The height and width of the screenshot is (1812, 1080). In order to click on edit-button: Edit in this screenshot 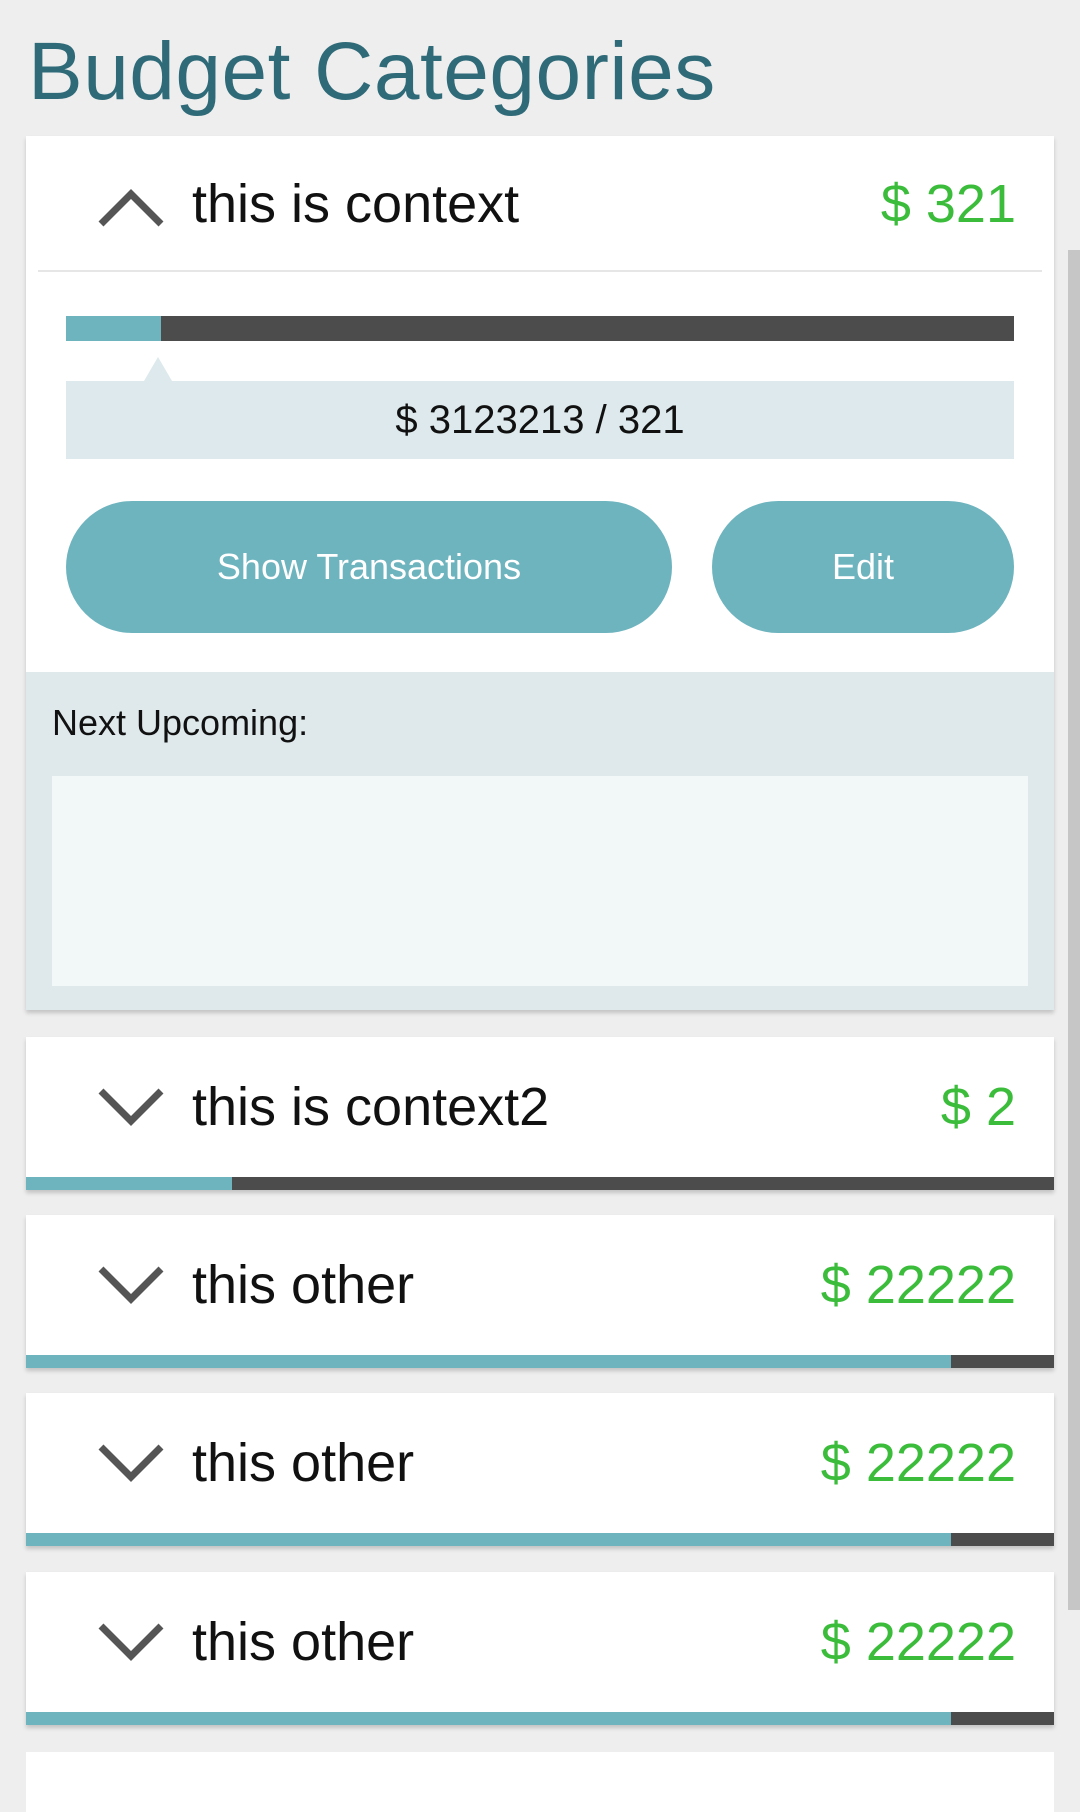, I will do `click(863, 567)`.